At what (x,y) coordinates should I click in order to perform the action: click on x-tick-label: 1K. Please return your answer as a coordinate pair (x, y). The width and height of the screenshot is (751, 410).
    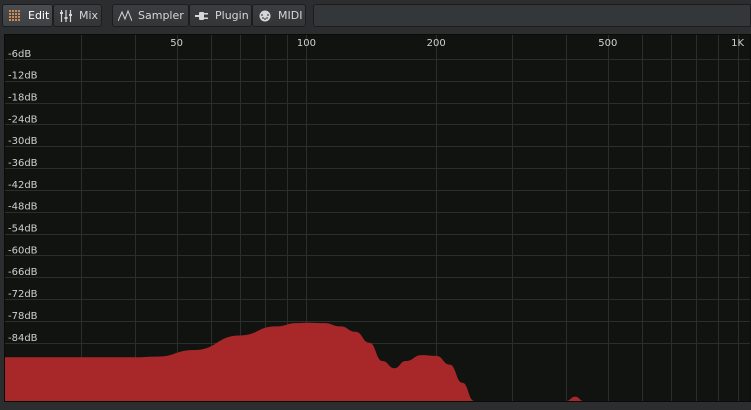
    Looking at the image, I should click on (737, 43).